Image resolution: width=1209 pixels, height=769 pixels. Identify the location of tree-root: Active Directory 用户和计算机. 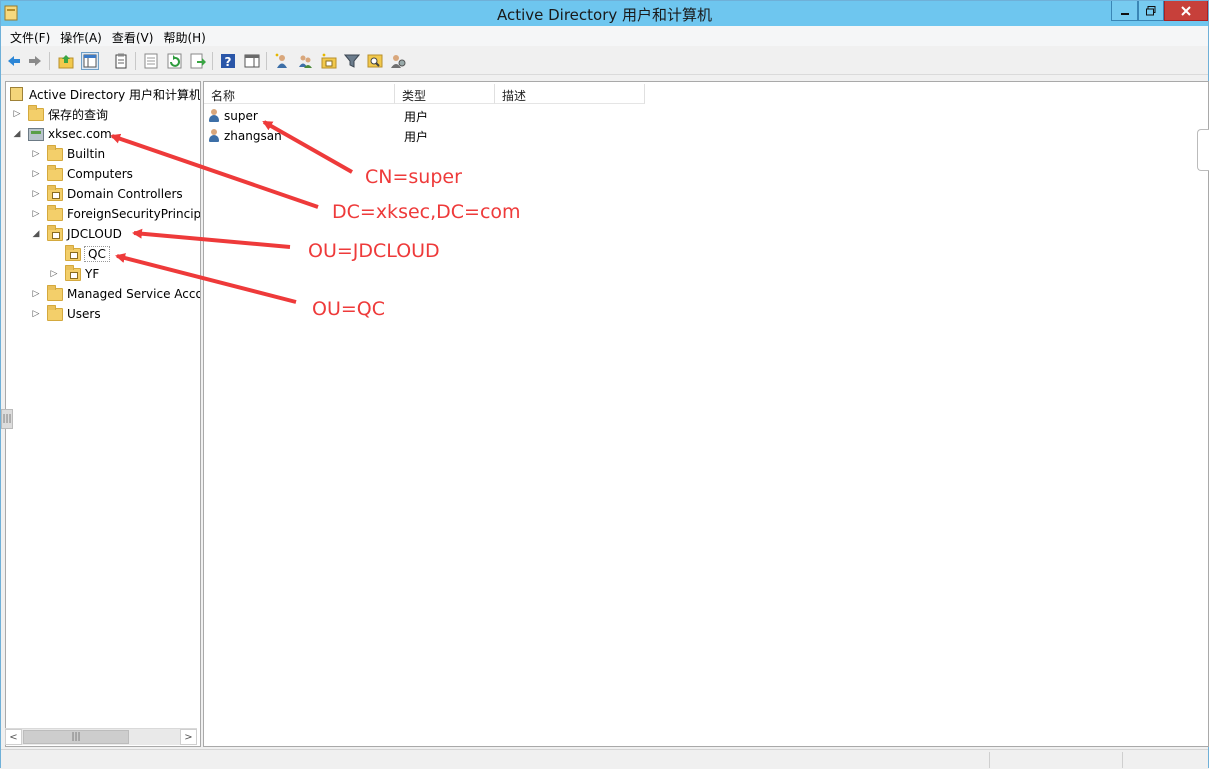
(105, 94).